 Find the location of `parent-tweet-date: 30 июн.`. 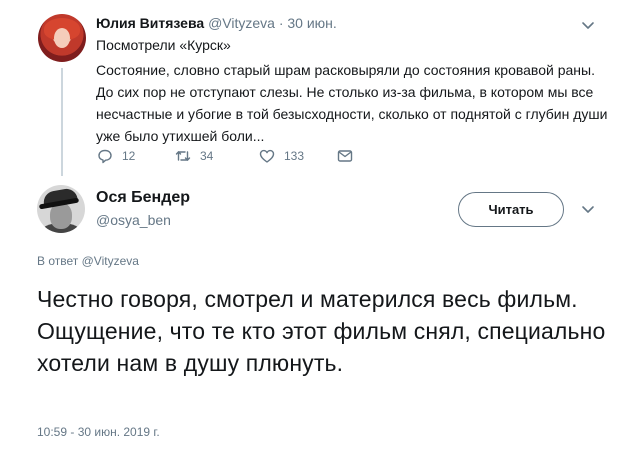

parent-tweet-date: 30 июн. is located at coordinates (311, 23).